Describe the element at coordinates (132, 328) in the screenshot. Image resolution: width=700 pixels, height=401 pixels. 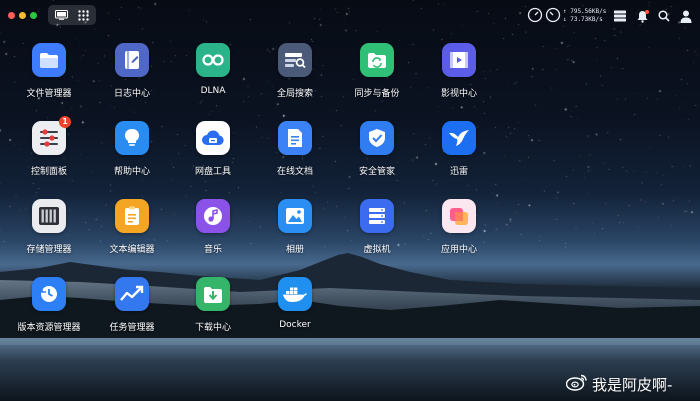
I see `app-label: 任务管理器` at that location.